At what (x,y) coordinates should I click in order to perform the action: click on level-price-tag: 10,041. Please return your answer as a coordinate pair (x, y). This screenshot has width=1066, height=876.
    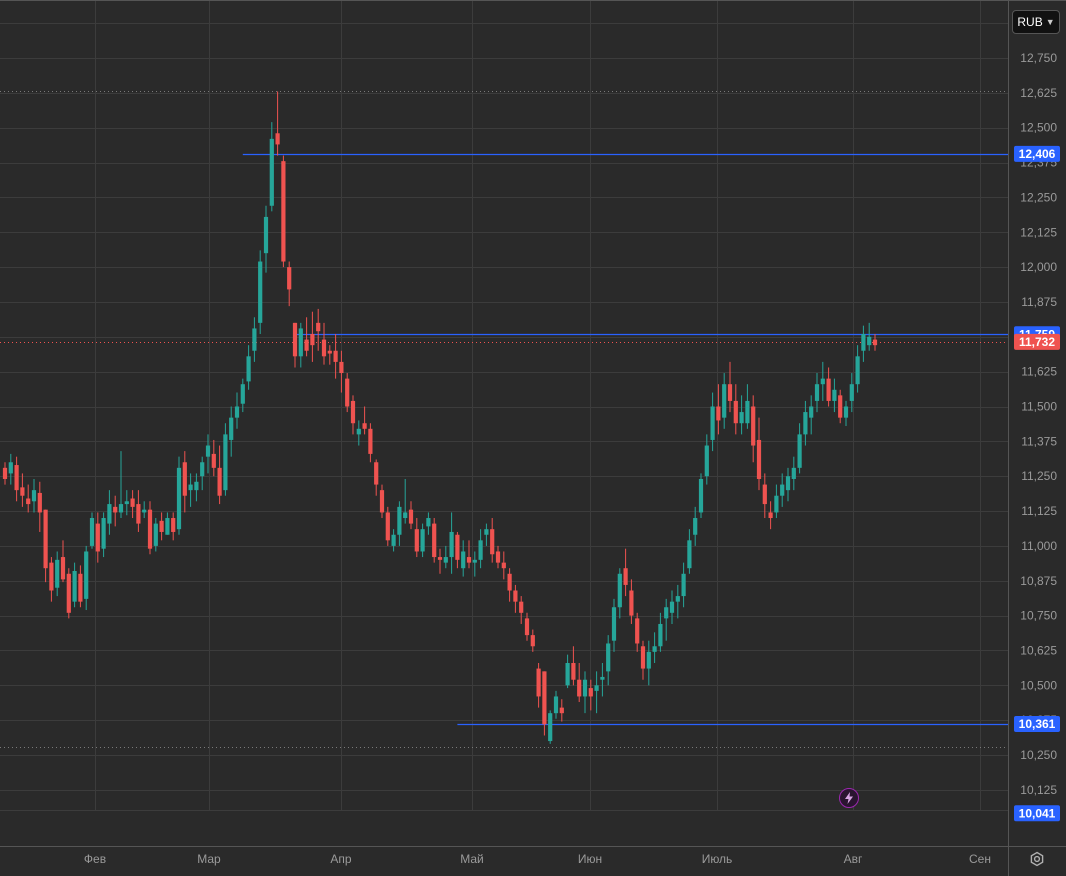
    Looking at the image, I should click on (1037, 813).